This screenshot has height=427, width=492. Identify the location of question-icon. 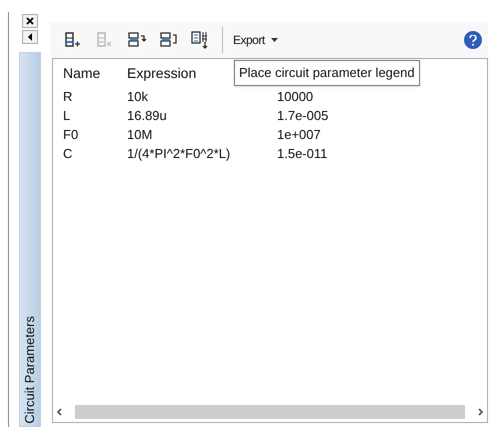
(473, 40).